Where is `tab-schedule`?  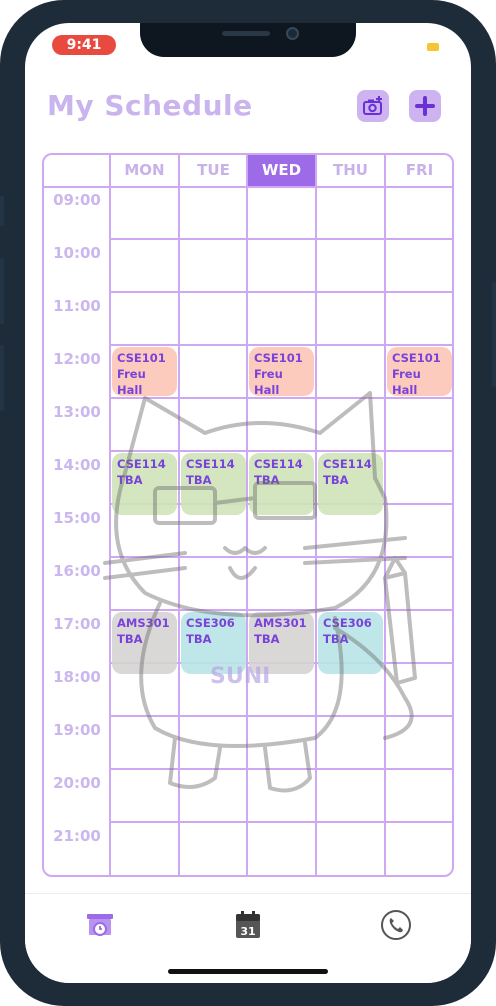
tab-schedule is located at coordinates (100, 925).